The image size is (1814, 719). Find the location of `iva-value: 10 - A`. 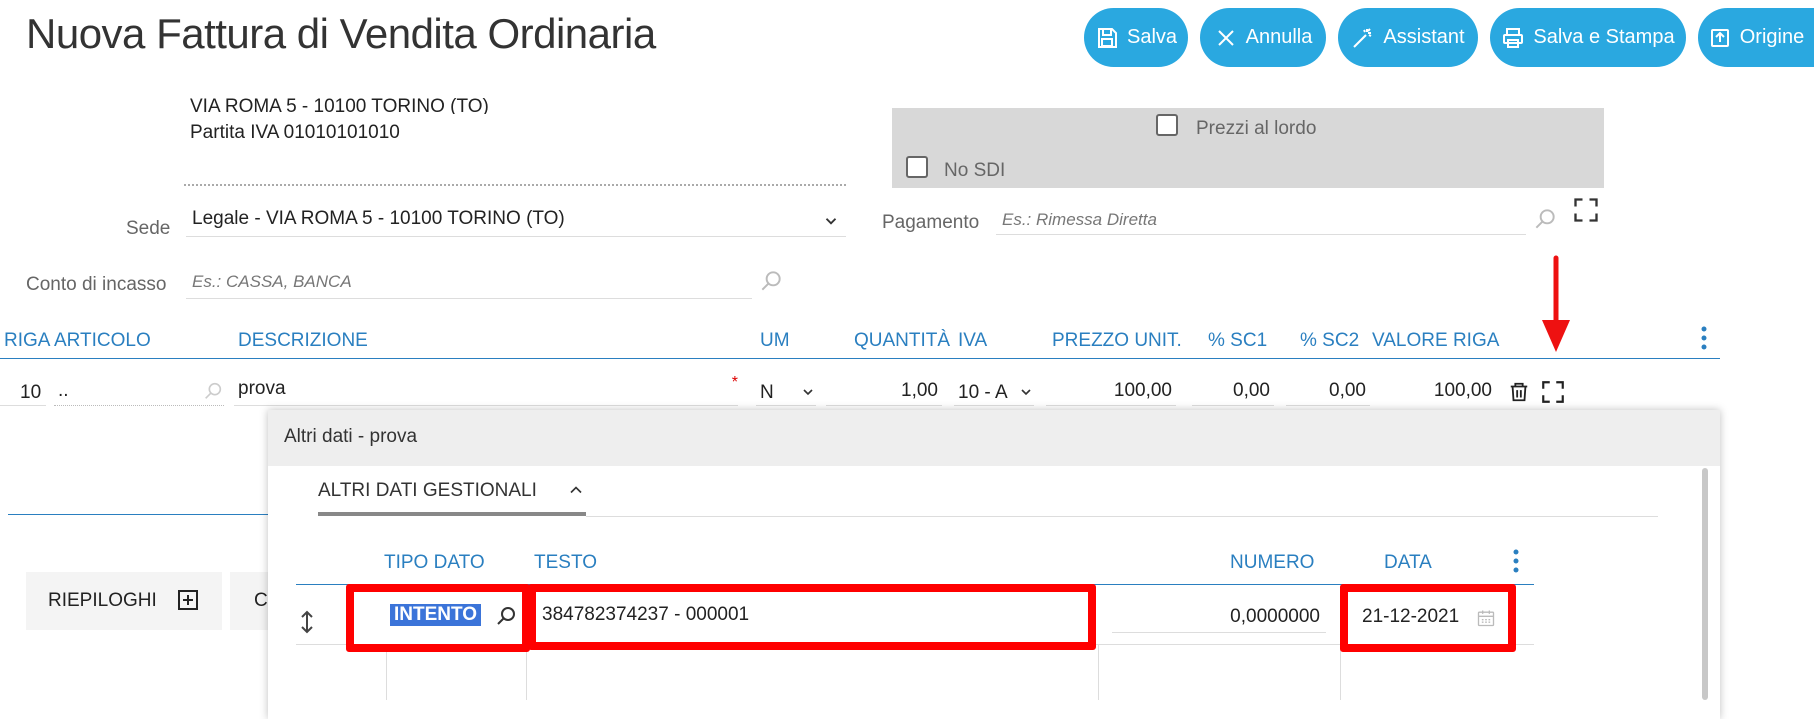

iva-value: 10 - A is located at coordinates (983, 392).